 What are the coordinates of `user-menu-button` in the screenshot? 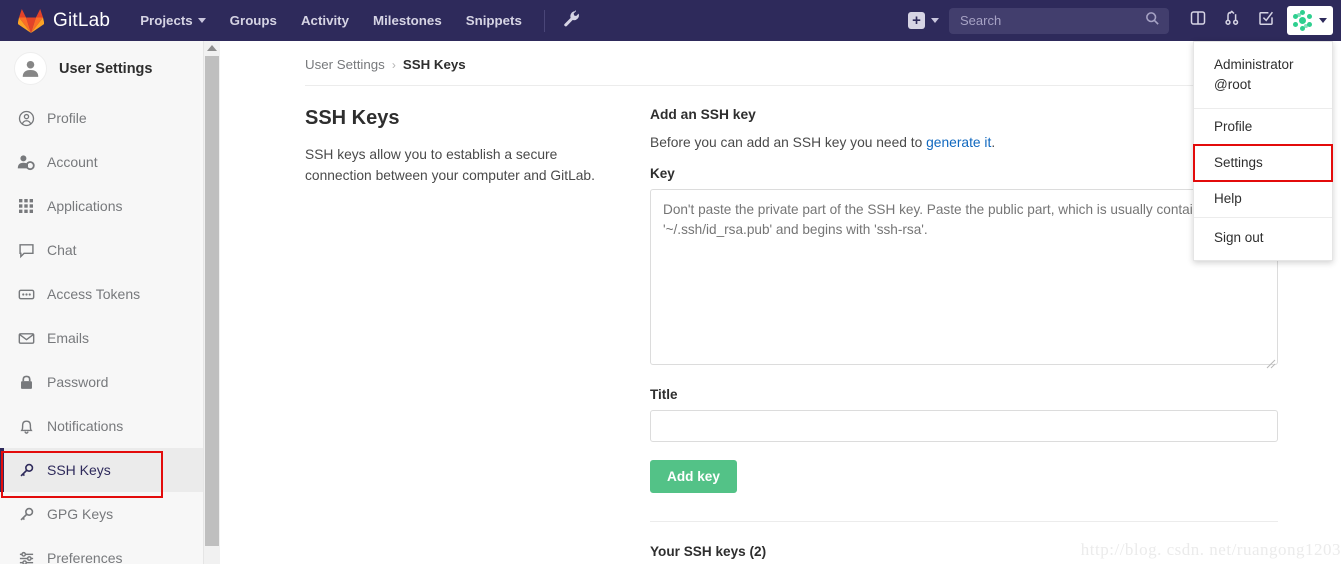 It's located at (1310, 20).